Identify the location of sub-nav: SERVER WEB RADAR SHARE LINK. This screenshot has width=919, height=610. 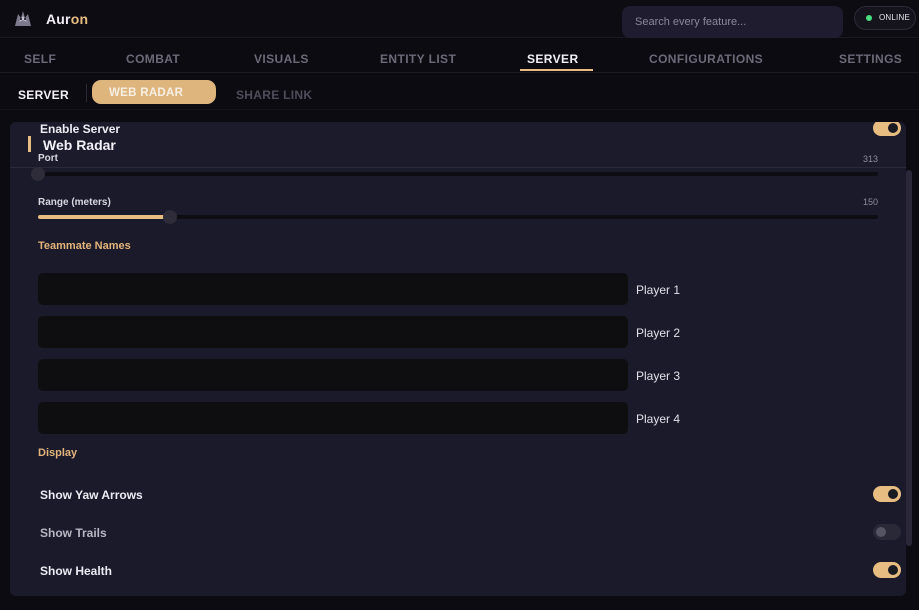
(459, 92).